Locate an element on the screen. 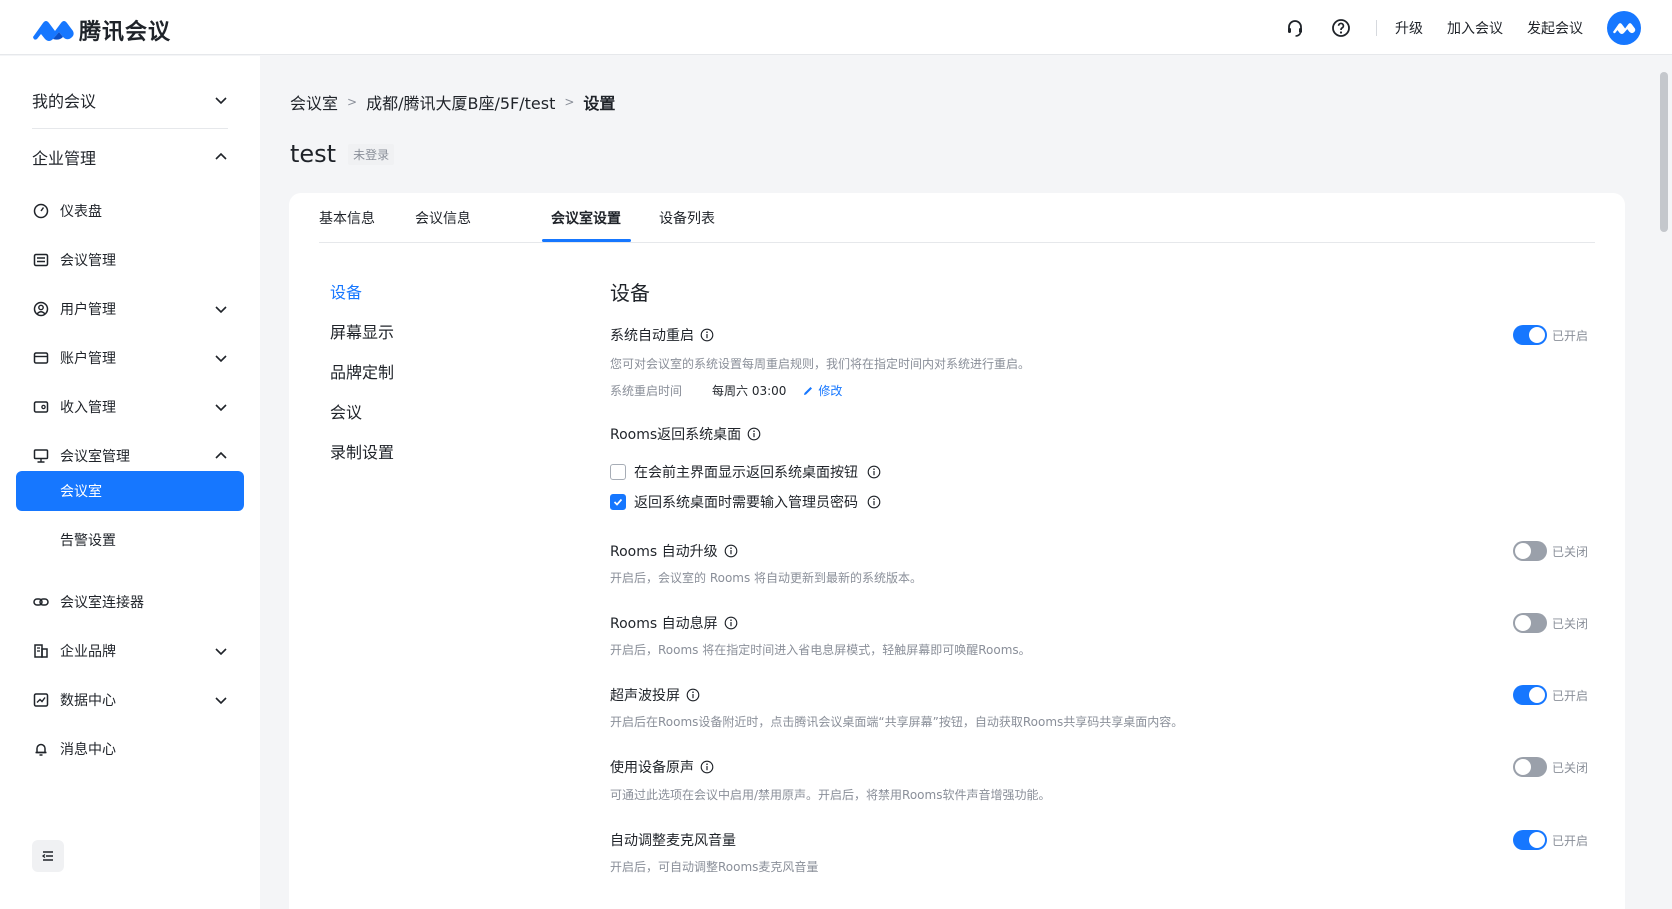 The image size is (1672, 909). setting-description: 可通过此选项在会议中启用/禁用原声。开启后，将禁用Rooms软件声音增强功能。 is located at coordinates (830, 795).